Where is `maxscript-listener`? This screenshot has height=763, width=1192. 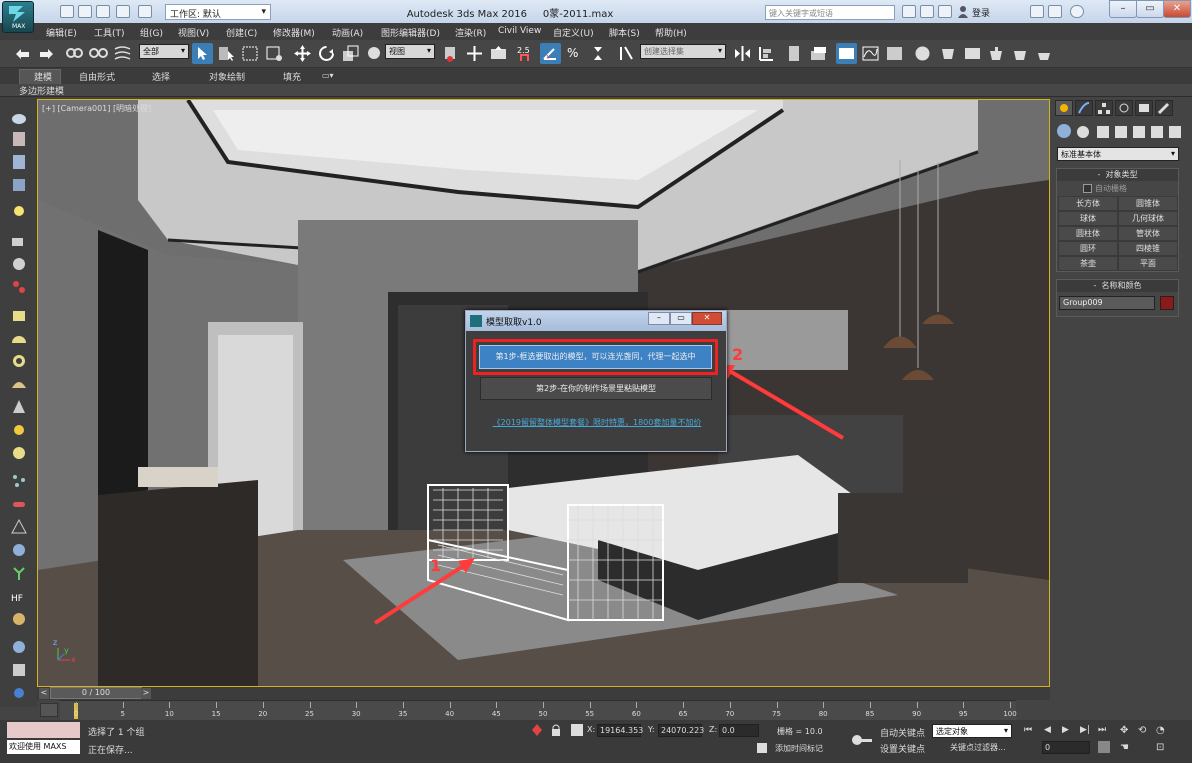 maxscript-listener is located at coordinates (43, 730).